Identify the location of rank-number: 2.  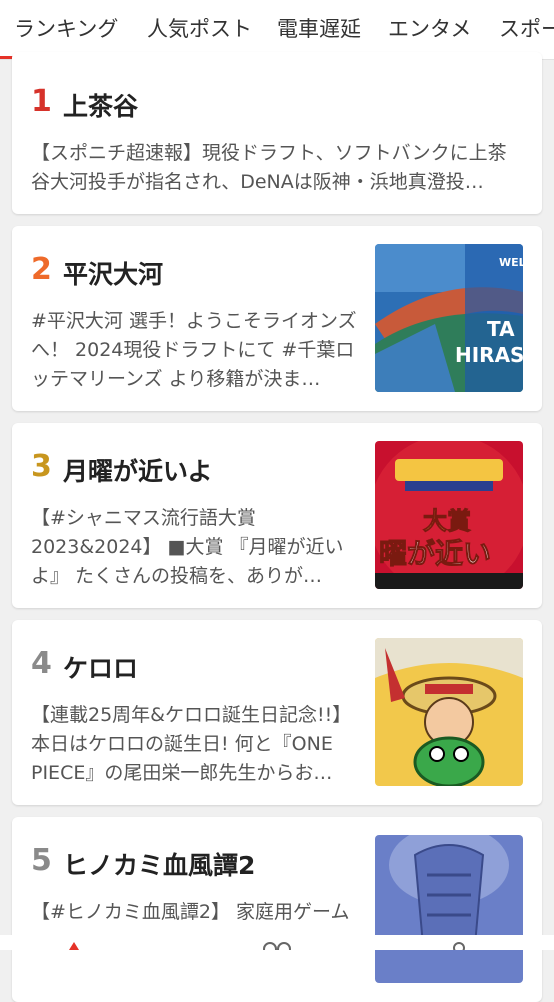
(41, 269).